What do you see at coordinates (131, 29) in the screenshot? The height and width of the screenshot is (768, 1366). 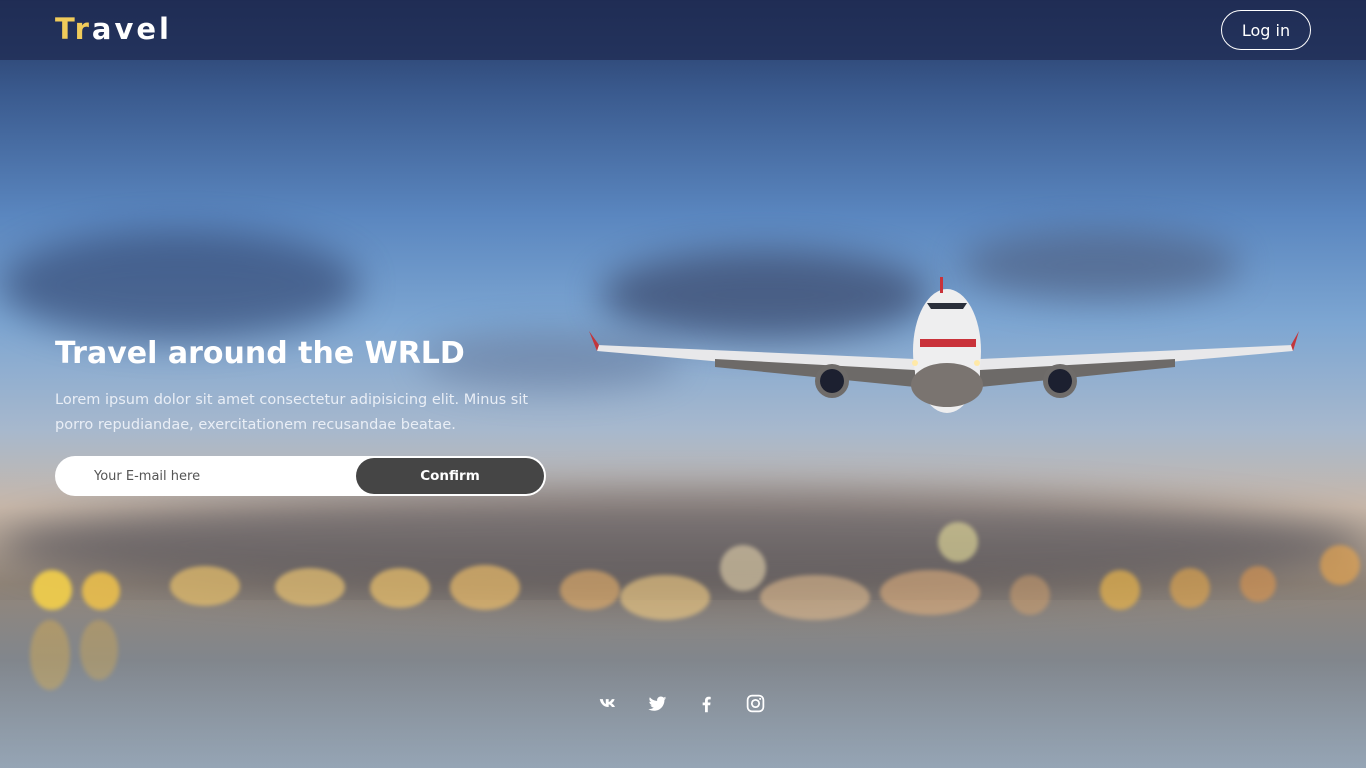 I see `logo-text: avel` at bounding box center [131, 29].